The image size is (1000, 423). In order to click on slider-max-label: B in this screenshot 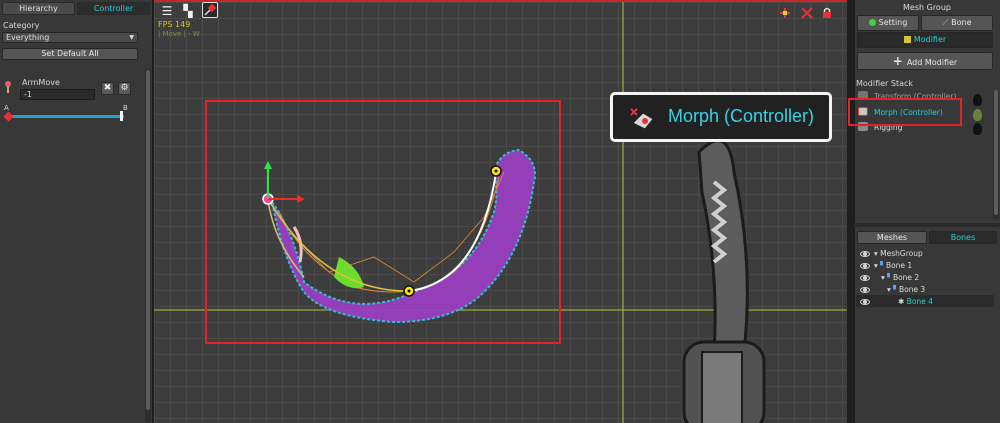, I will do `click(125, 108)`.